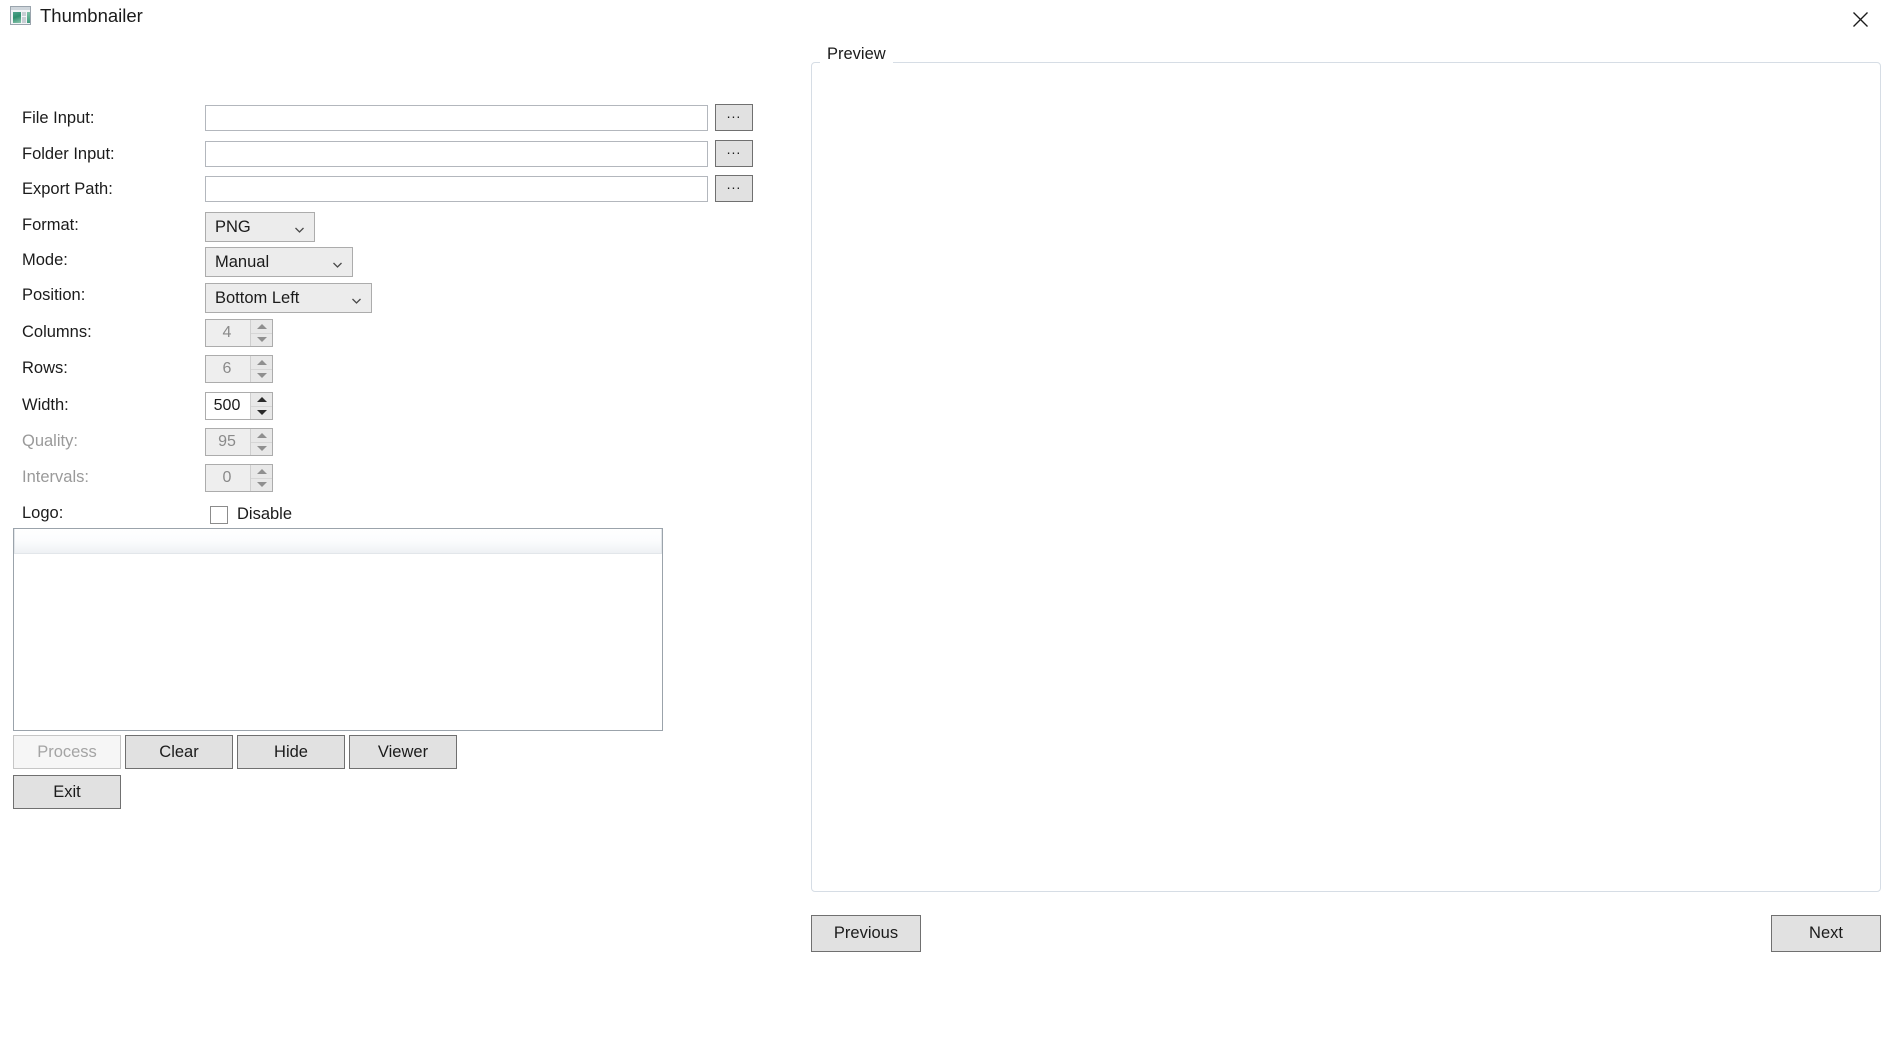 This screenshot has width=1892, height=1061. I want to click on rows-decrement-button, so click(261, 375).